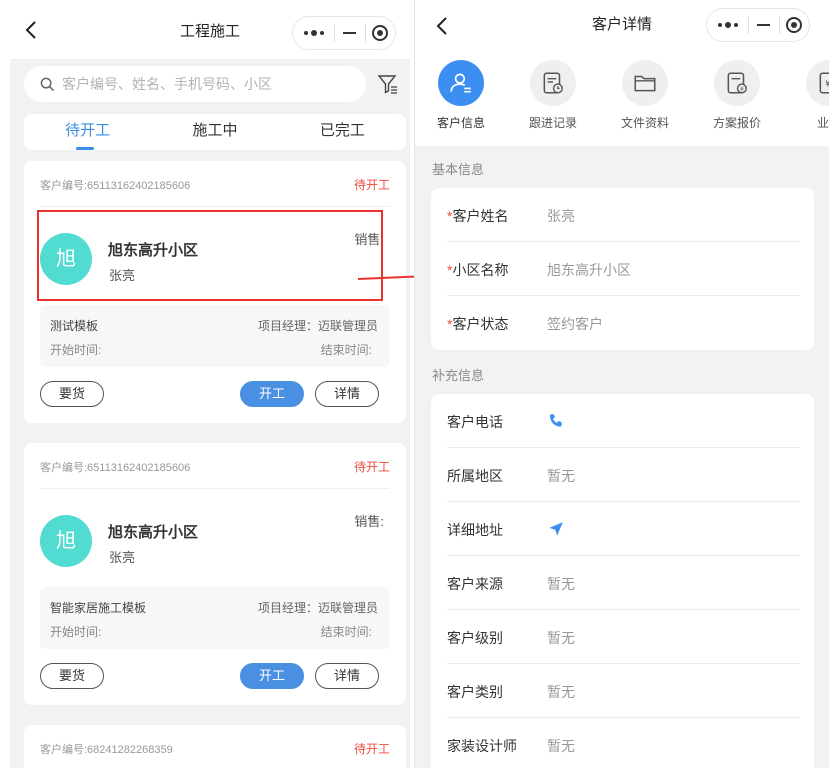 Image resolution: width=829 pixels, height=768 pixels. I want to click on tab-files: 文件资料, so click(645, 95).